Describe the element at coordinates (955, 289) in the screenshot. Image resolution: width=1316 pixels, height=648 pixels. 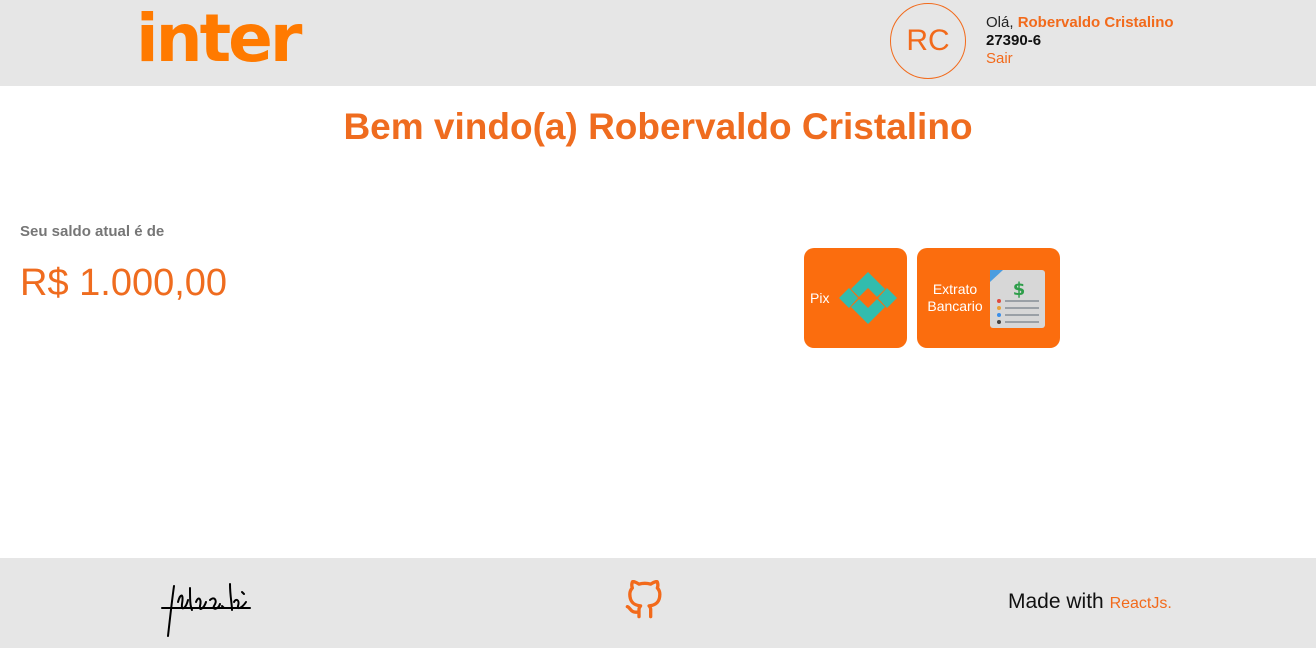
I see `bank-statement-label-line1: Extrato` at that location.